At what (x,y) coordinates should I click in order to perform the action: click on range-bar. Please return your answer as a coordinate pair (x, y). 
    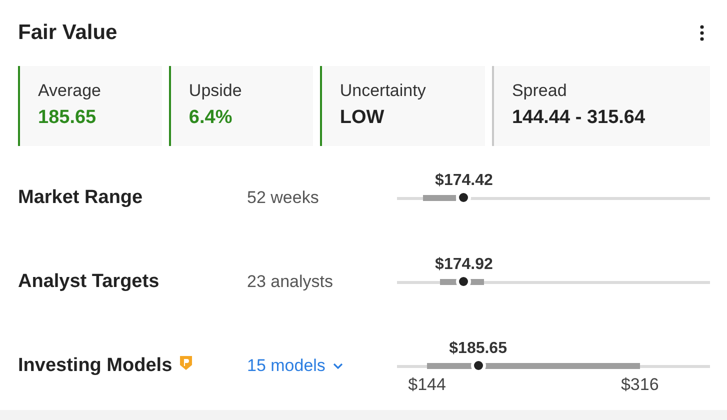
    Looking at the image, I should click on (439, 198).